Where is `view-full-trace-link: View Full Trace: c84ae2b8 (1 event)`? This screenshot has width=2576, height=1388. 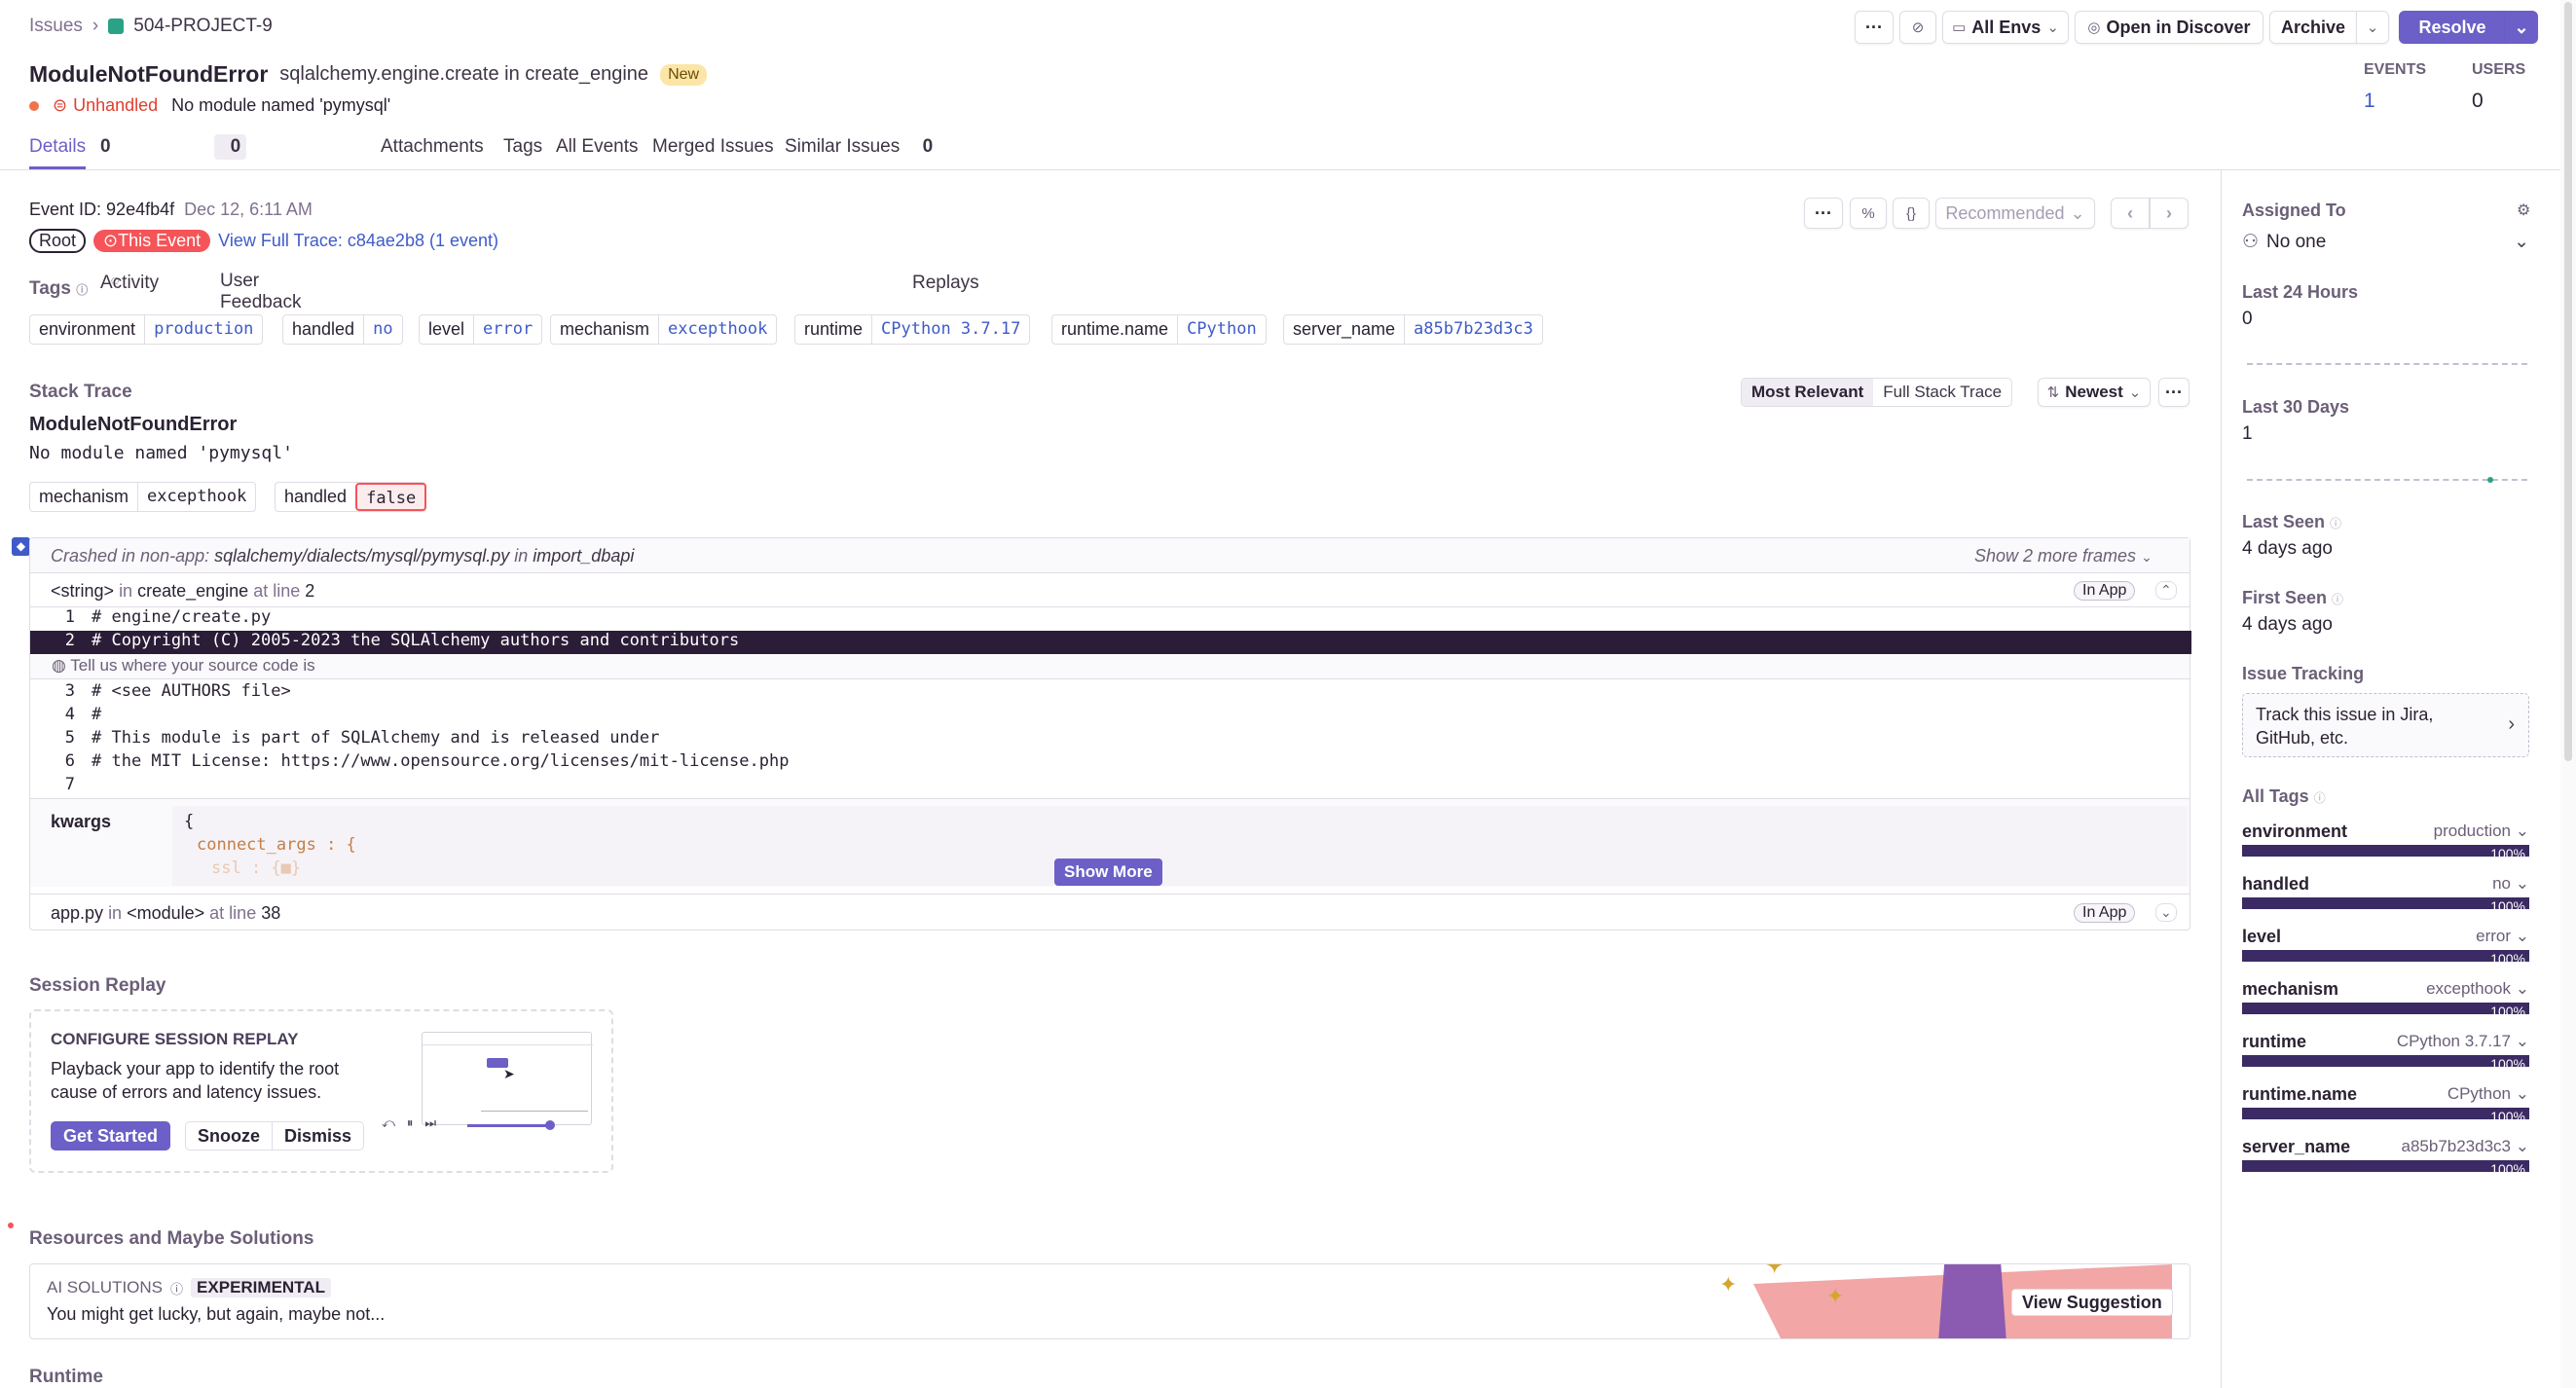
view-full-trace-link: View Full Trace: c84ae2b8 (1 event) is located at coordinates (358, 241).